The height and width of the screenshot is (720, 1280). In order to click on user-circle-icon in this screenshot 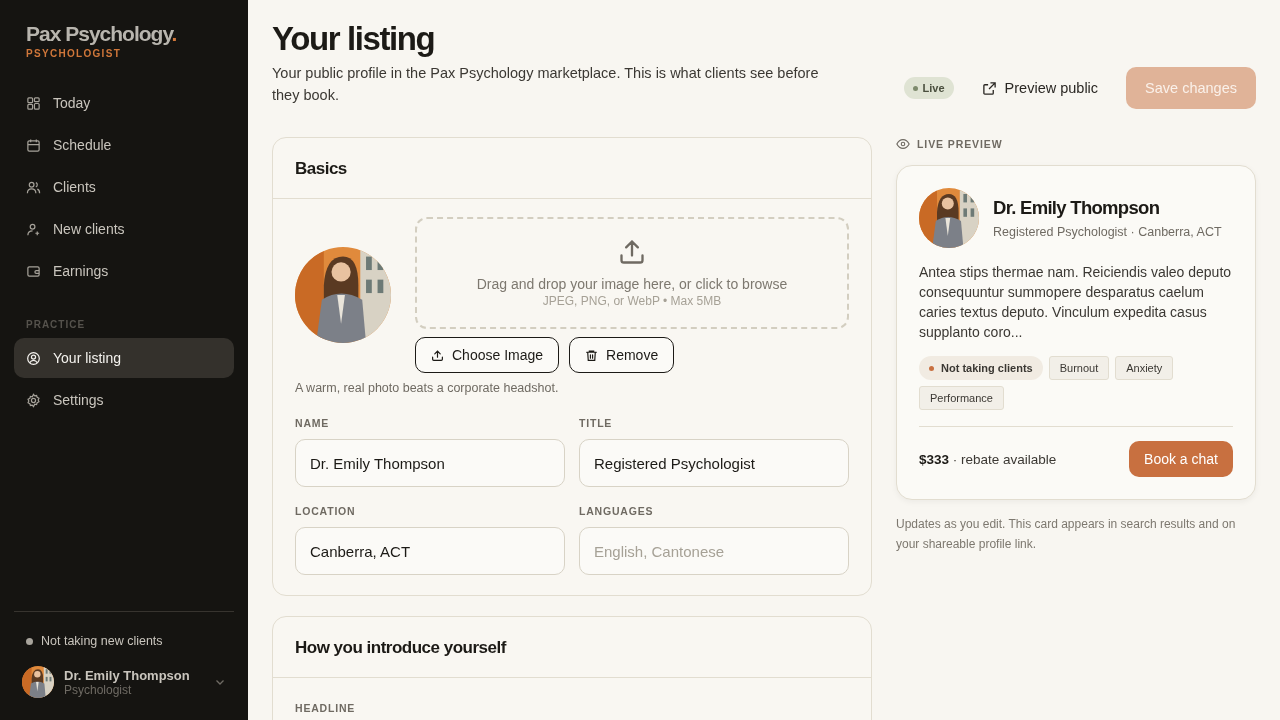, I will do `click(33, 358)`.